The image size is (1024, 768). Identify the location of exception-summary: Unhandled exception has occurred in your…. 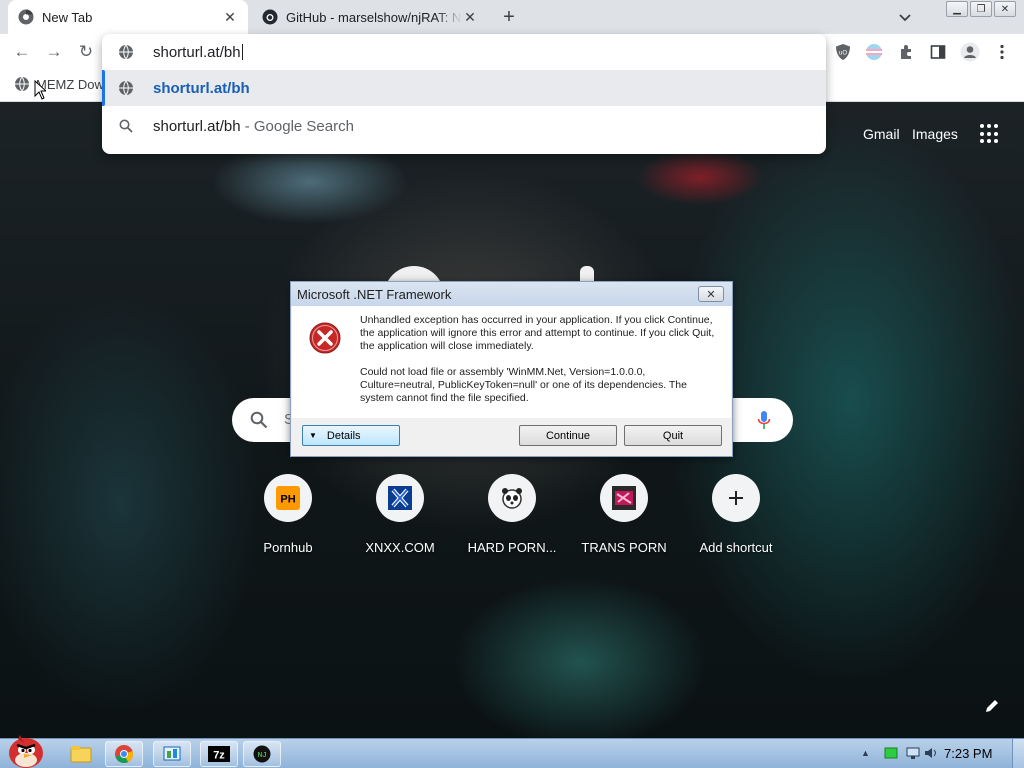
(537, 333).